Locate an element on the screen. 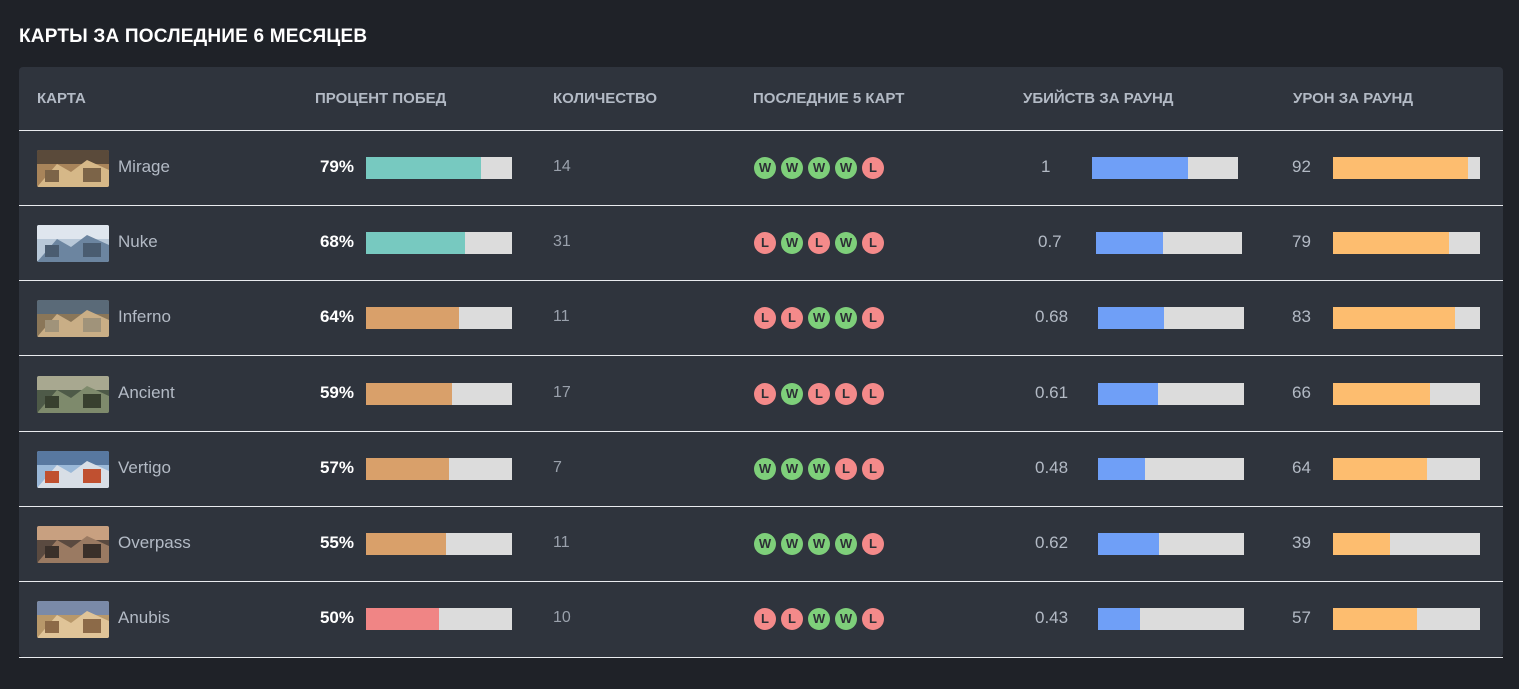 This screenshot has width=1519, height=689. table-row: Ancient 59% 17 L W L L L 0.61 66 is located at coordinates (761, 394).